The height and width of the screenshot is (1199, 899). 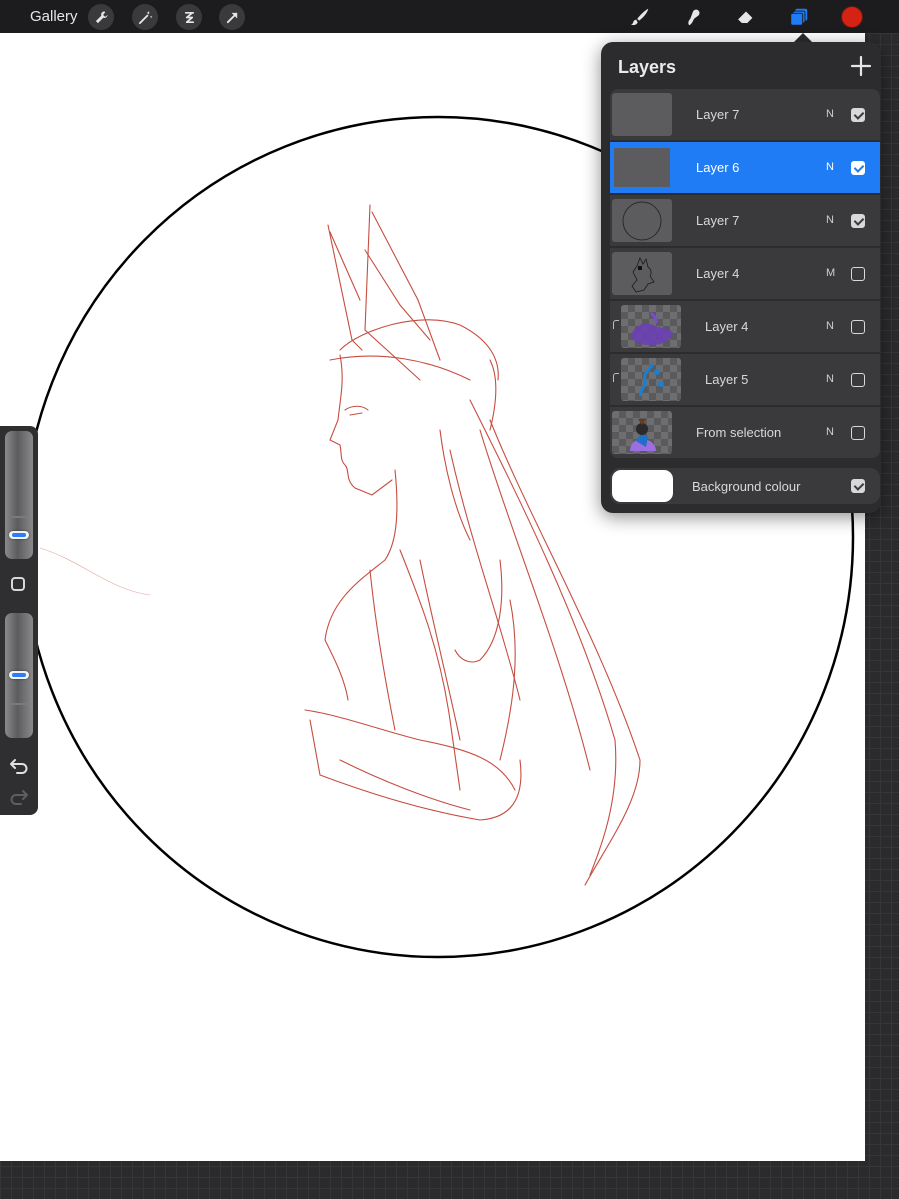 What do you see at coordinates (799, 17) in the screenshot?
I see `layers-icon` at bounding box center [799, 17].